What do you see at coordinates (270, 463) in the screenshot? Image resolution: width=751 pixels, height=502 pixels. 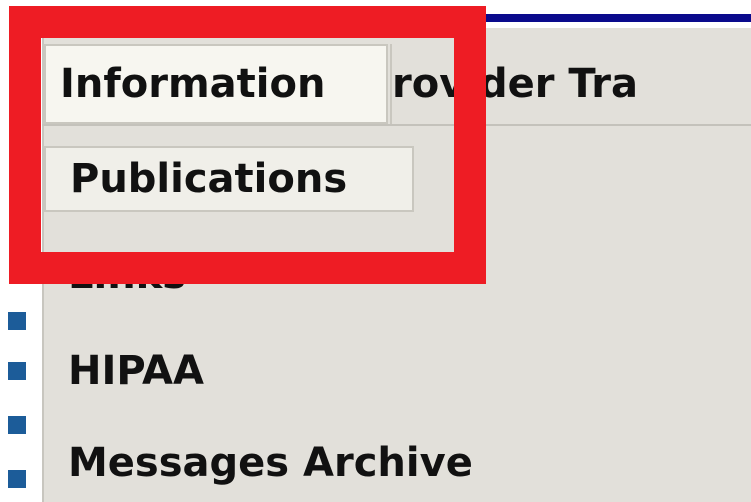 I see `submenu-item-label: Messages Archive` at bounding box center [270, 463].